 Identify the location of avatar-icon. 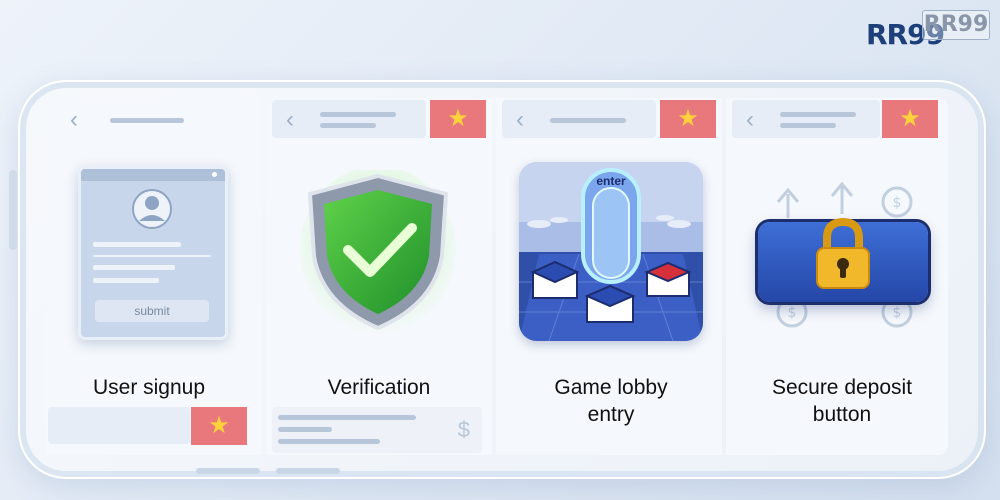
(152, 236).